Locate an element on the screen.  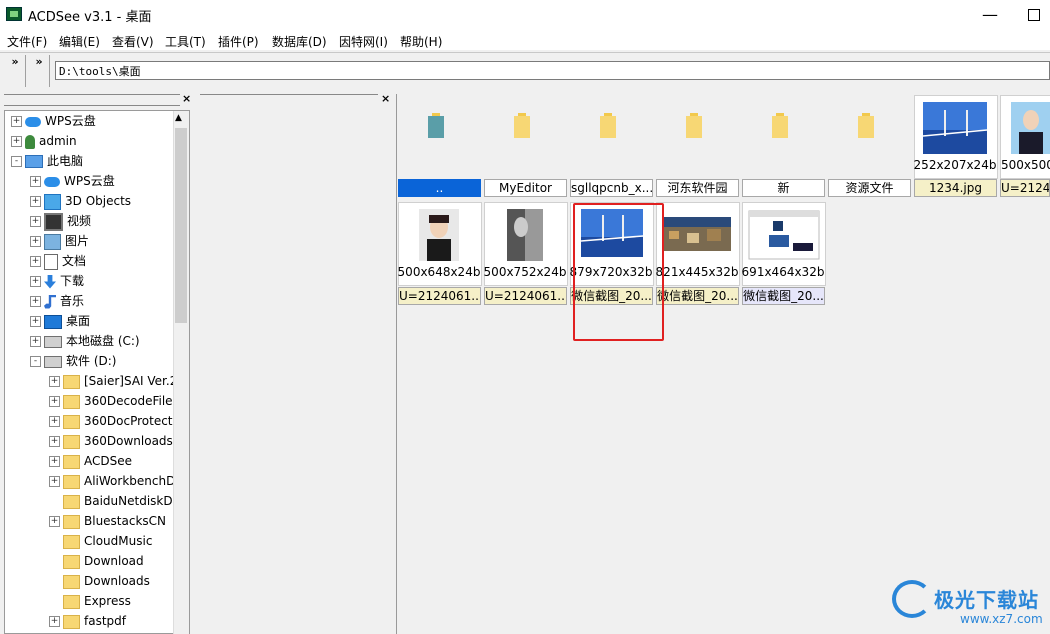
menu-file: 文件(F) is located at coordinates (27, 41).